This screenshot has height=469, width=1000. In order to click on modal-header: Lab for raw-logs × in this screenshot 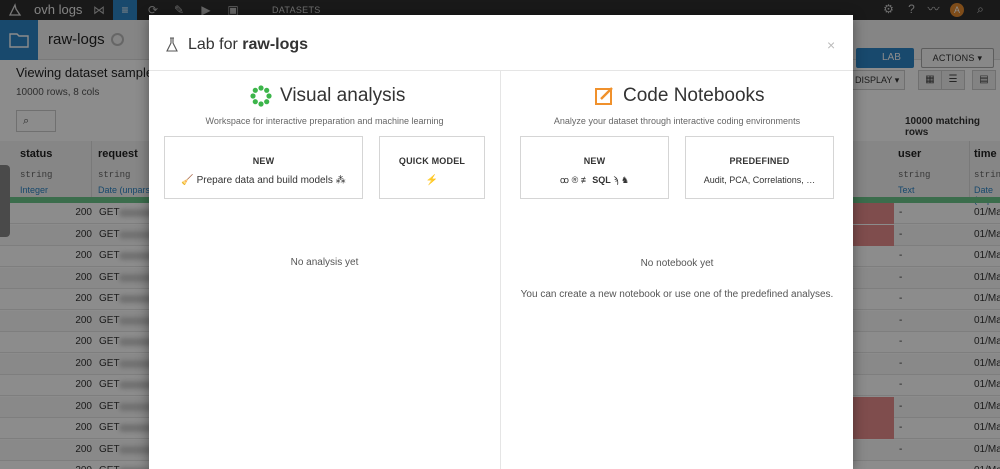, I will do `click(501, 43)`.